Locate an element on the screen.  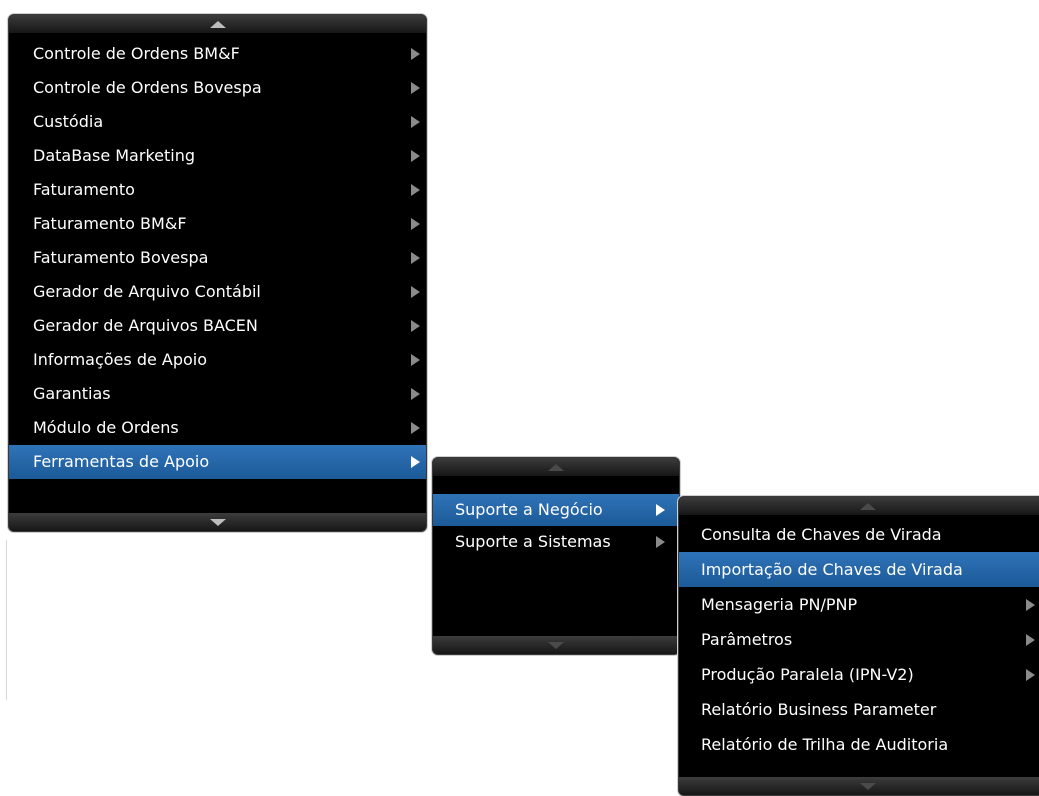
menu-item-label: Módulo de Ordens is located at coordinates (106, 427).